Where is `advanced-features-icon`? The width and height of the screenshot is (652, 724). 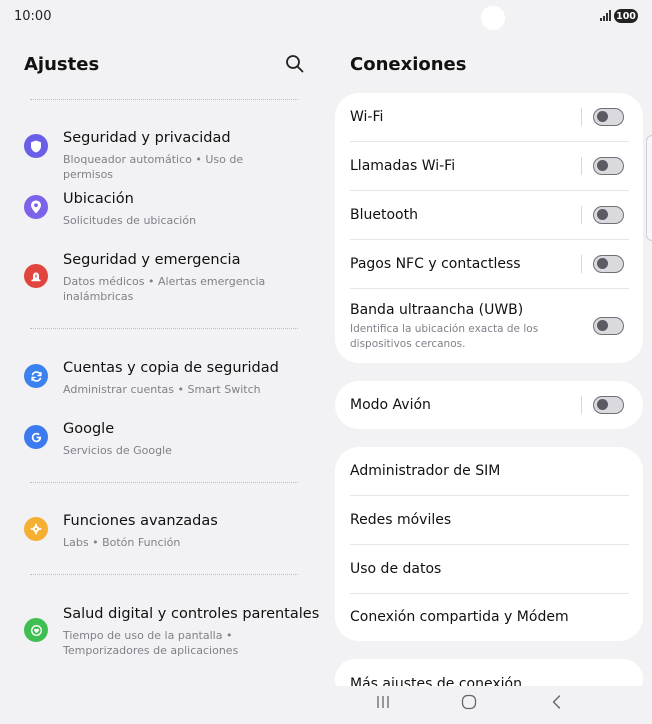 advanced-features-icon is located at coordinates (36, 529).